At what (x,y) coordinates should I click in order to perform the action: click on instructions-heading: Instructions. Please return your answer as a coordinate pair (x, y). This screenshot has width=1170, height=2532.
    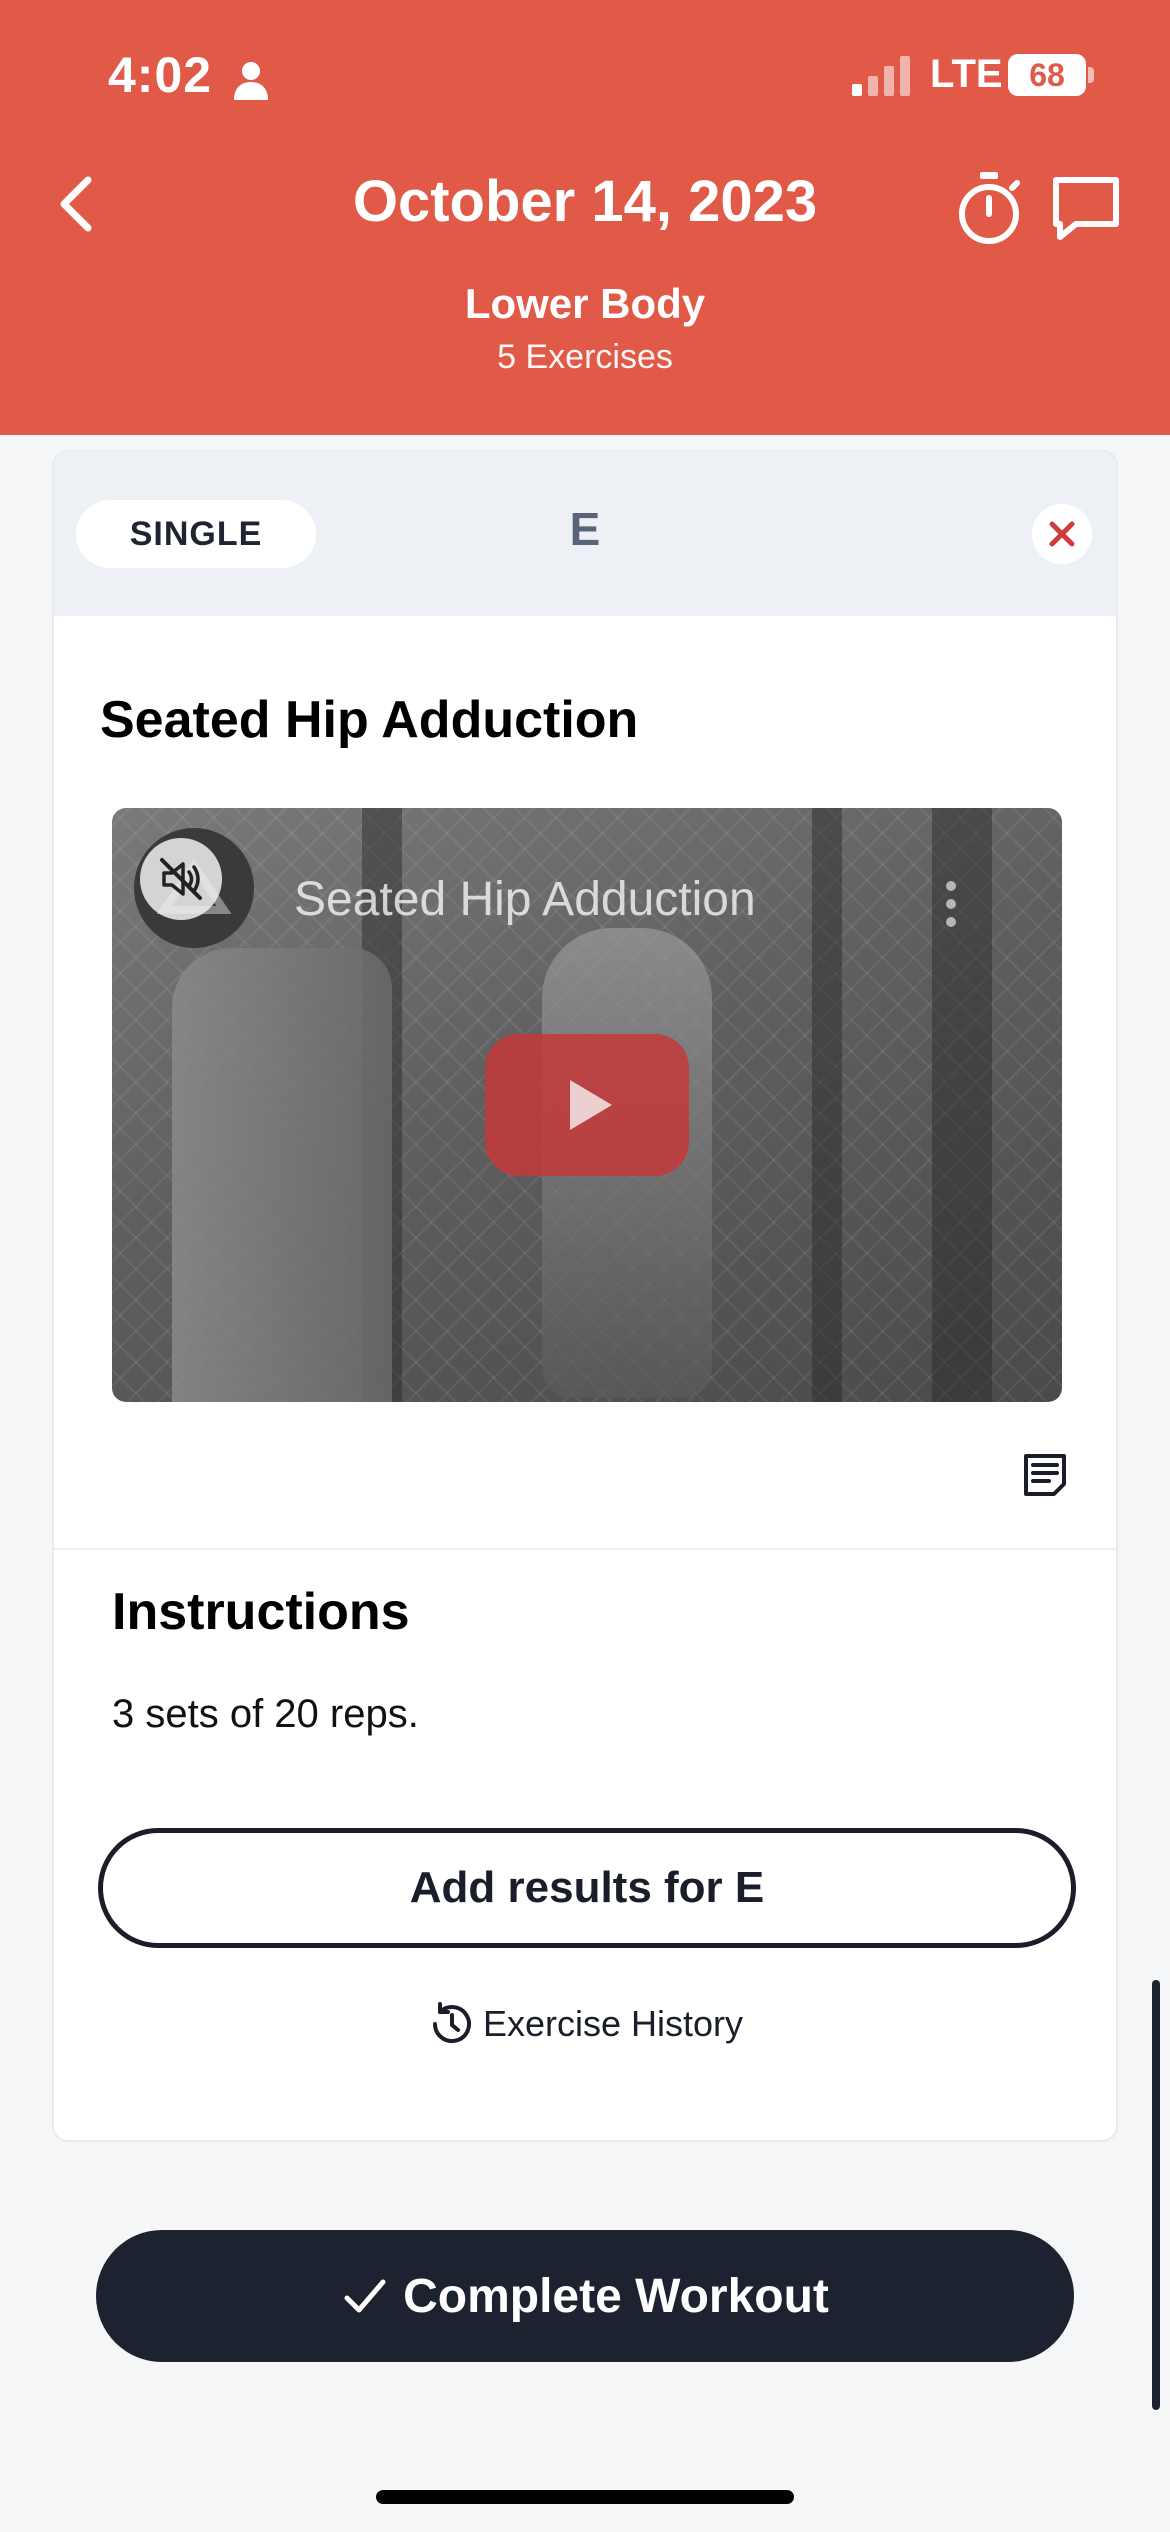
    Looking at the image, I should click on (261, 1612).